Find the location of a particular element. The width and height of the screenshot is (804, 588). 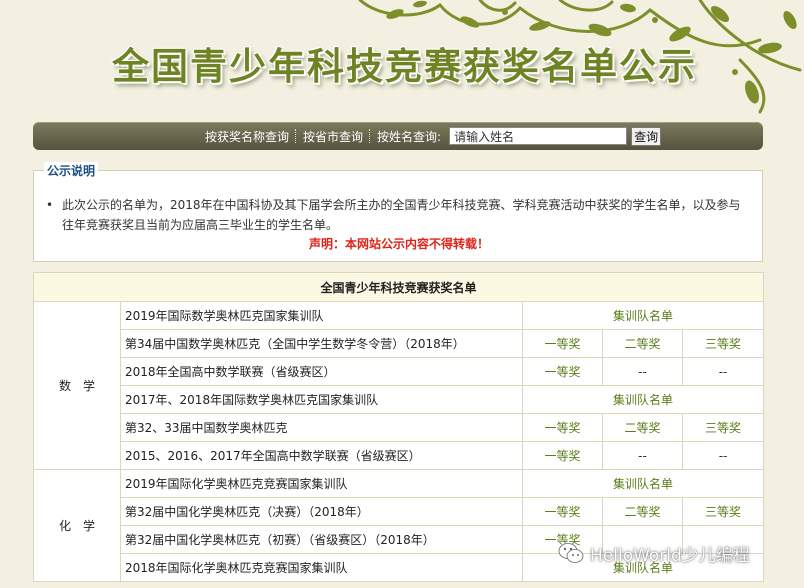

table-row: 第34届中国数学奥林匹克（全国中学生数学冬令营）（2018年） 一等奖 二等奖 三等奖 is located at coordinates (399, 343).